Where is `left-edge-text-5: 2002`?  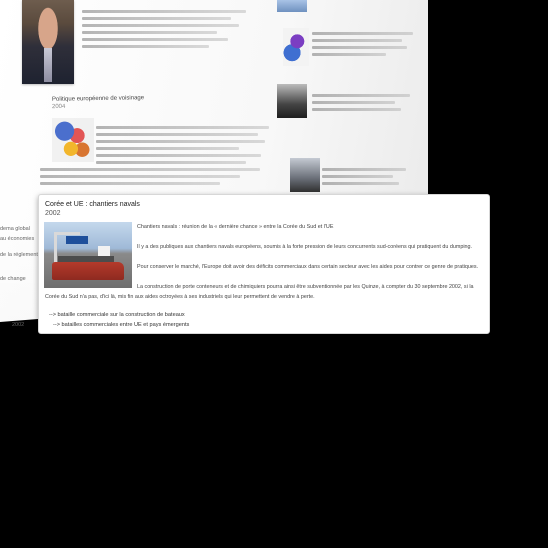
left-edge-text-5: 2002 is located at coordinates (18, 325).